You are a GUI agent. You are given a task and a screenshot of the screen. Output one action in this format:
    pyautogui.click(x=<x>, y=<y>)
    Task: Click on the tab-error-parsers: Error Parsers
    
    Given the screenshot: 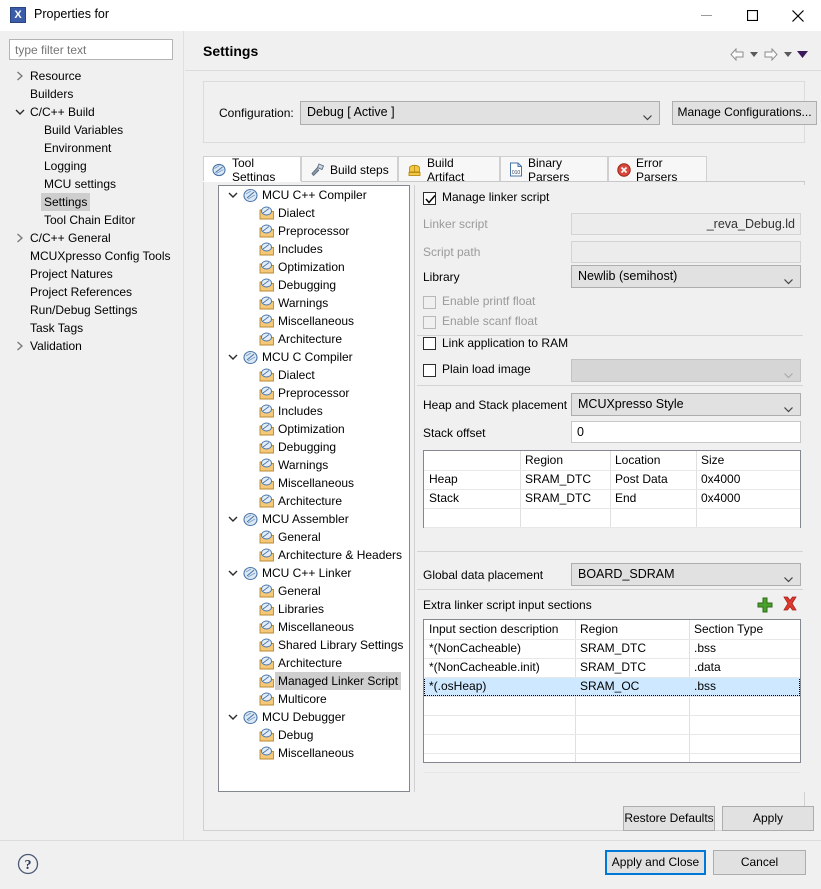 What is the action you would take?
    pyautogui.click(x=657, y=170)
    